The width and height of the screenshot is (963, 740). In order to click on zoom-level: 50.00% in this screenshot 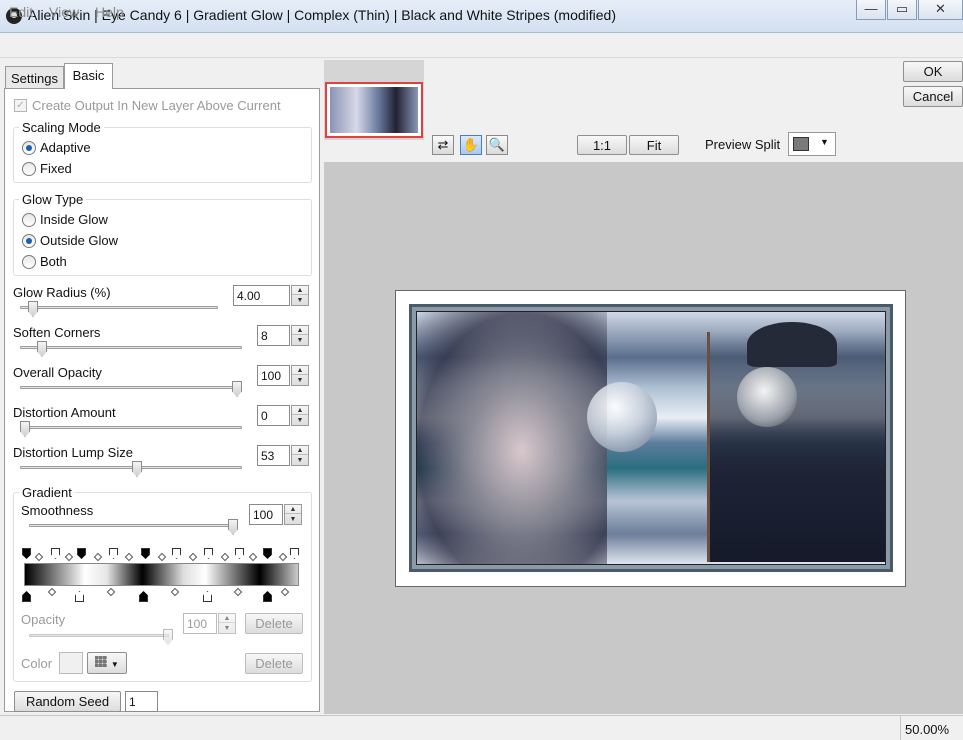, I will do `click(927, 729)`.